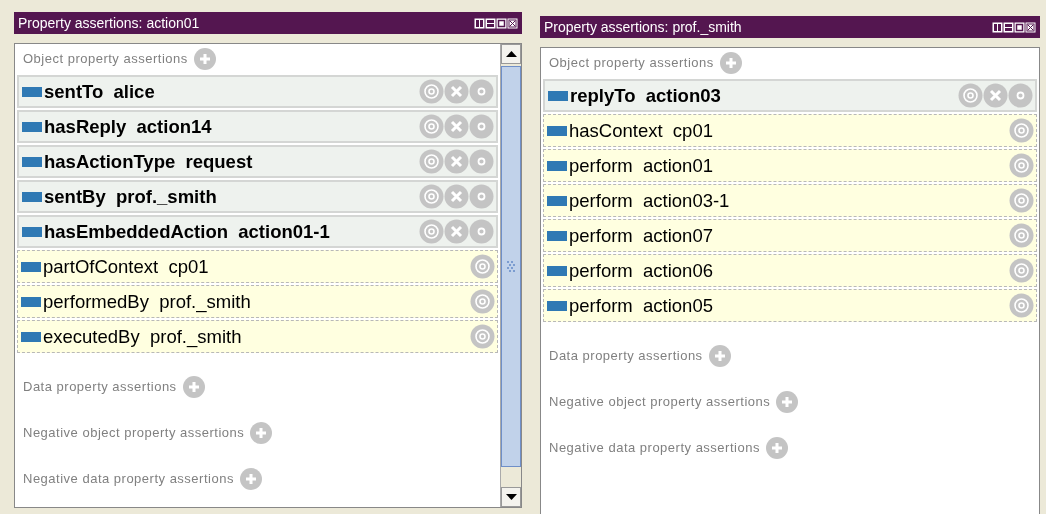  Describe the element at coordinates (790, 200) in the screenshot. I see `inferred-row: perform action03-1` at that location.